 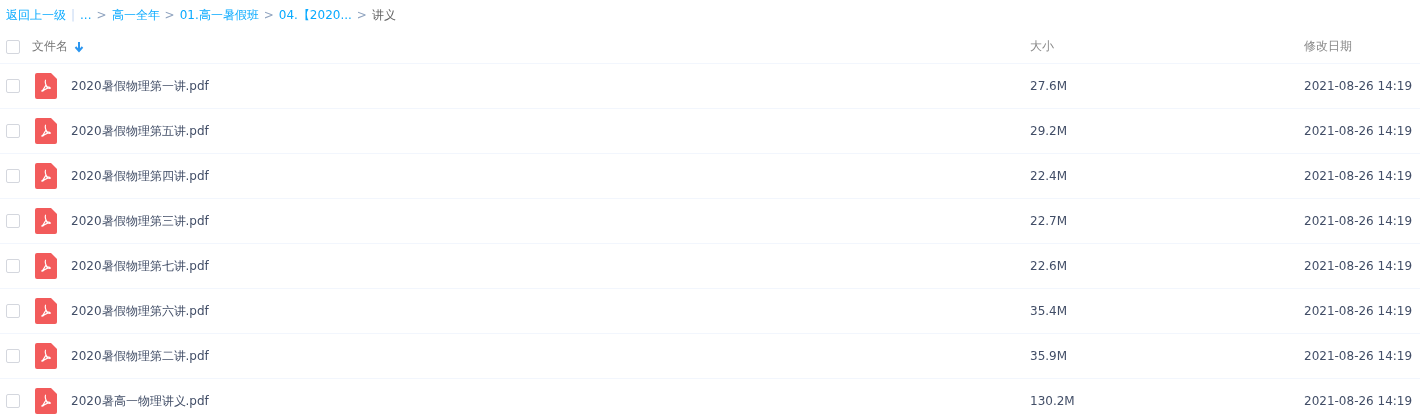 What do you see at coordinates (1049, 131) in the screenshot?
I see `file-size: 29.2M` at bounding box center [1049, 131].